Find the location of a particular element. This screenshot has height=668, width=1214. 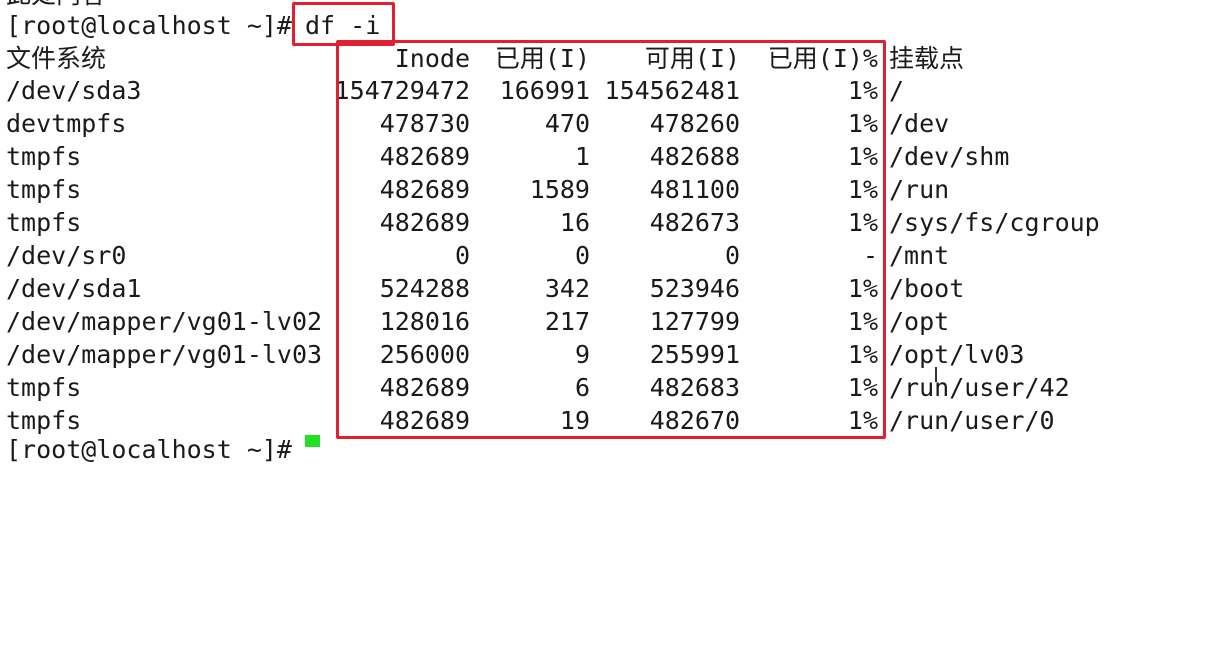

text-cursor is located at coordinates (312, 441).